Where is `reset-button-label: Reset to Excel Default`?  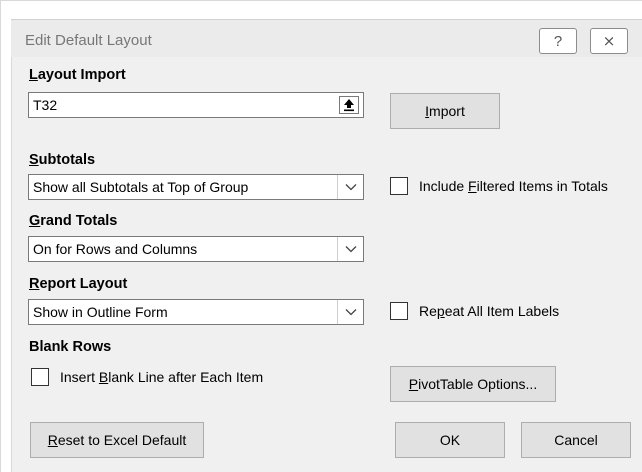 reset-button-label: Reset to Excel Default is located at coordinates (117, 440).